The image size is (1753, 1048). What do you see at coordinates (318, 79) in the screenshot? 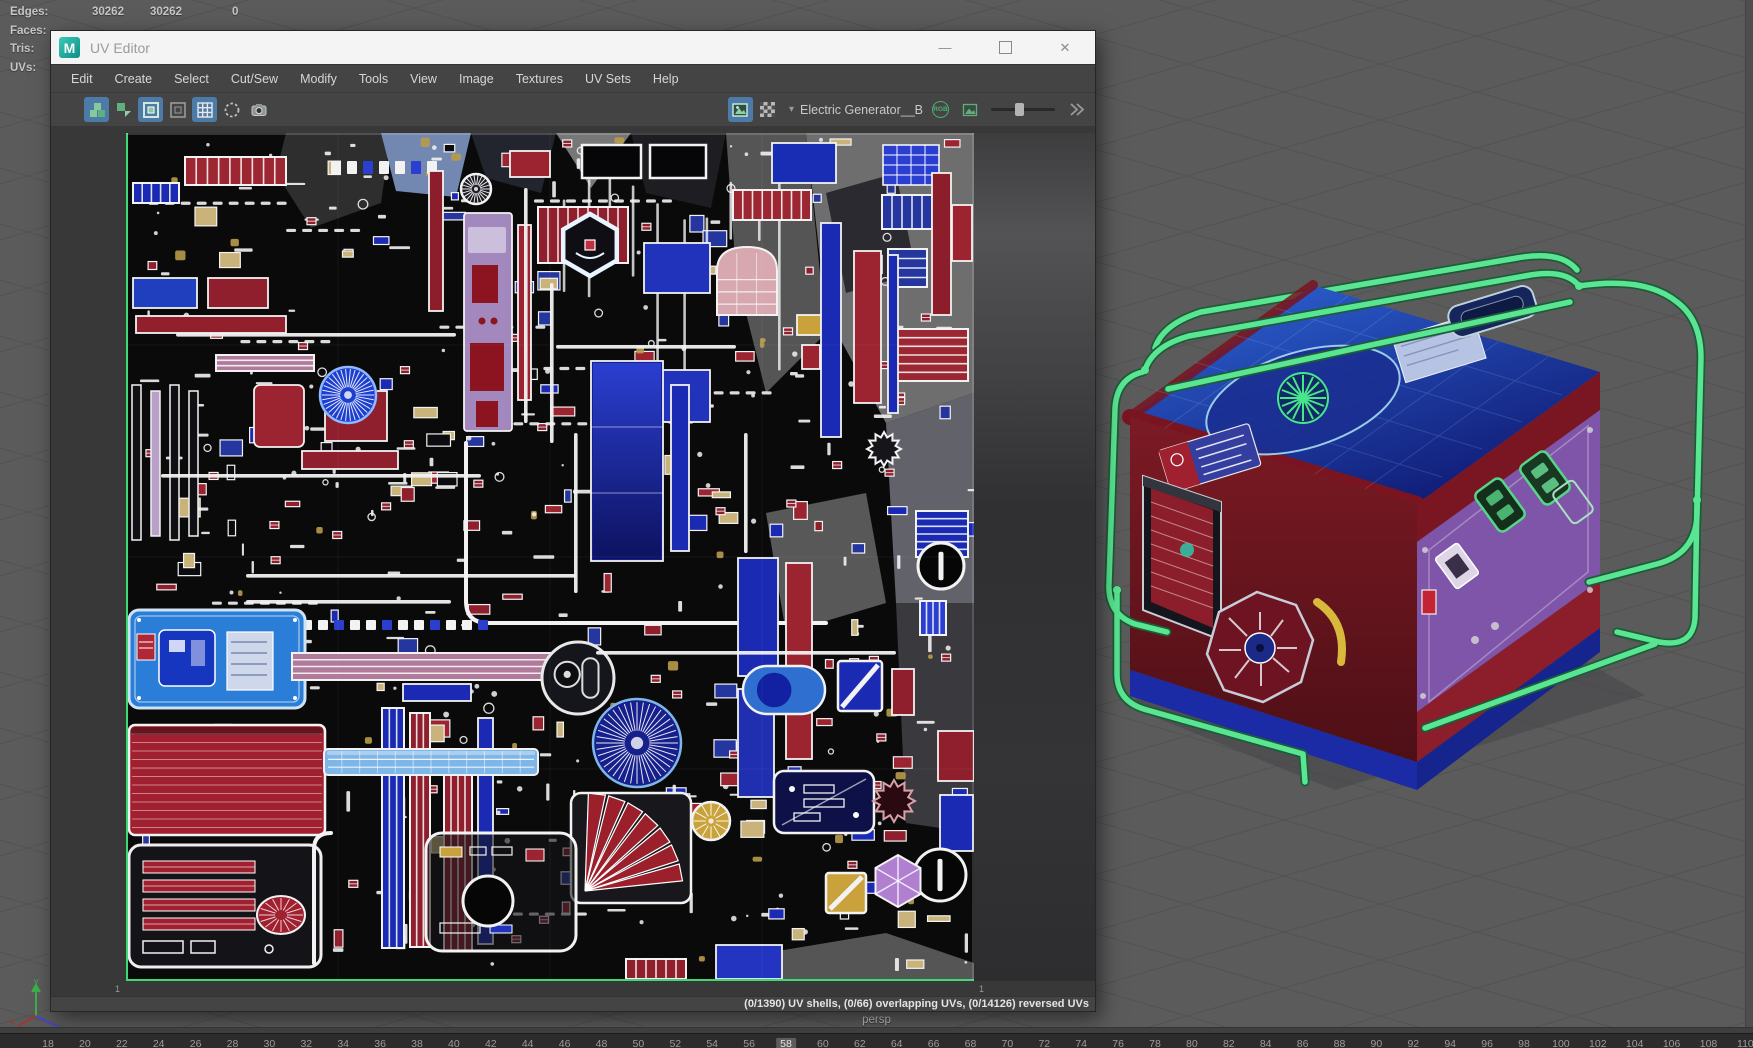
I see `menu-item-modify: Modify` at bounding box center [318, 79].